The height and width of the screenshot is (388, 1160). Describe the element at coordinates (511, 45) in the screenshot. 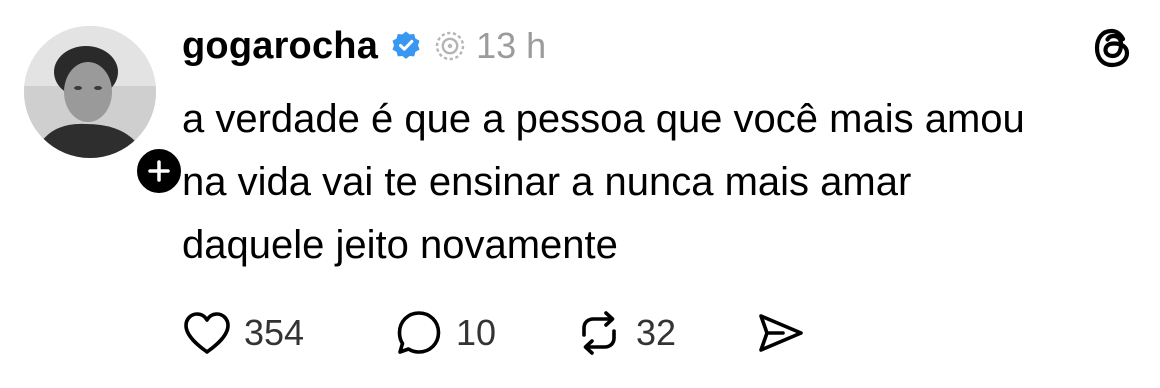

I see `post-time: 13 h` at that location.